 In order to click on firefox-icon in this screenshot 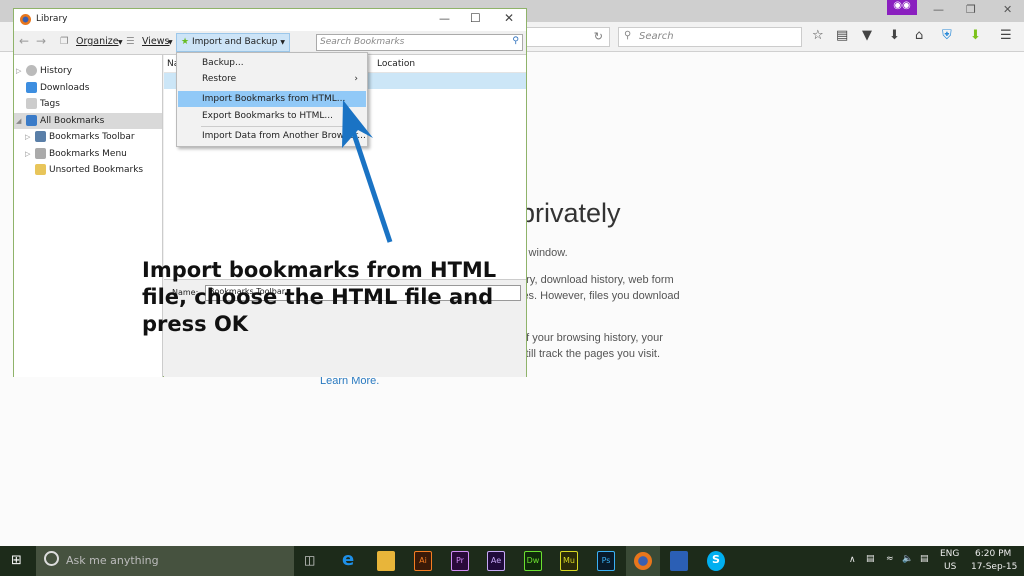, I will do `click(643, 561)`.